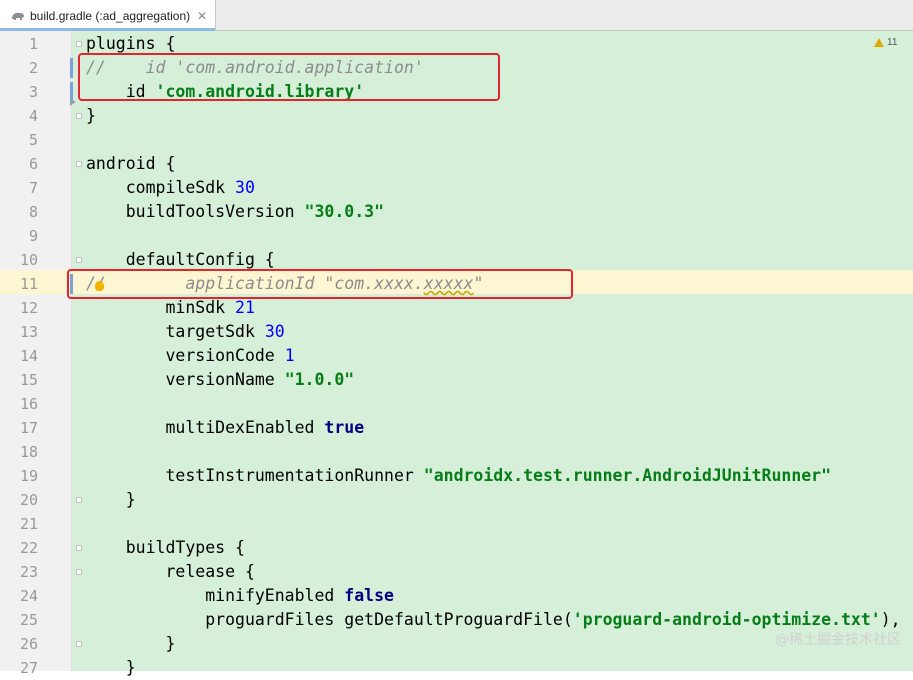 The image size is (913, 680). I want to click on highlight-box-applicationid, so click(320, 284).